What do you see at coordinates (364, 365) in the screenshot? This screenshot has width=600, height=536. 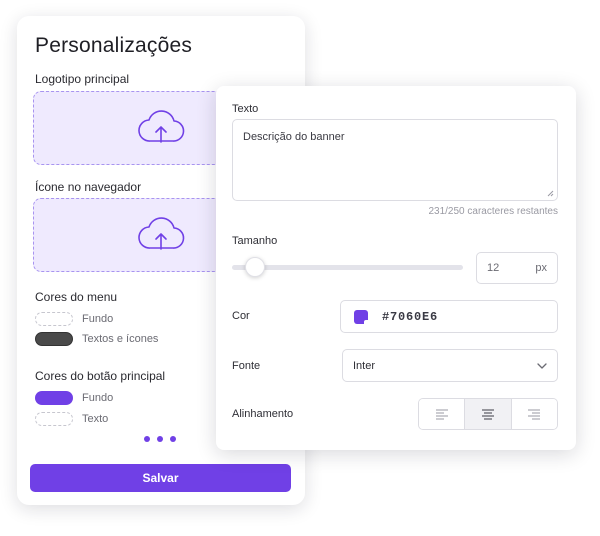 I see `font-value: Inter` at bounding box center [364, 365].